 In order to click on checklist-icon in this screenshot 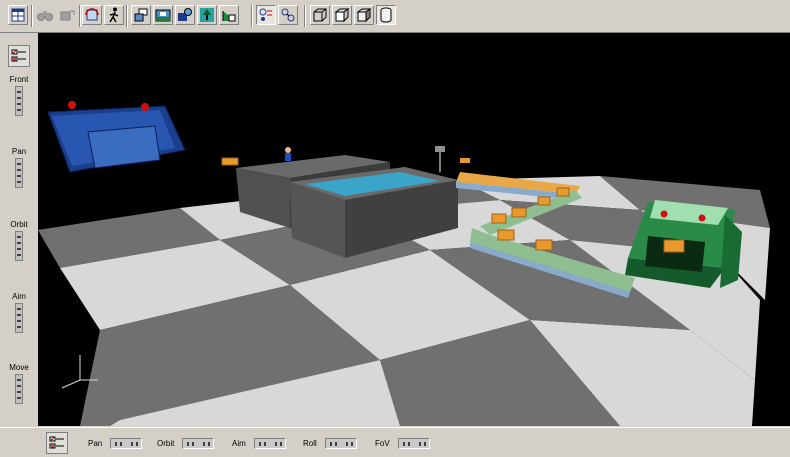, I will do `click(57, 443)`.